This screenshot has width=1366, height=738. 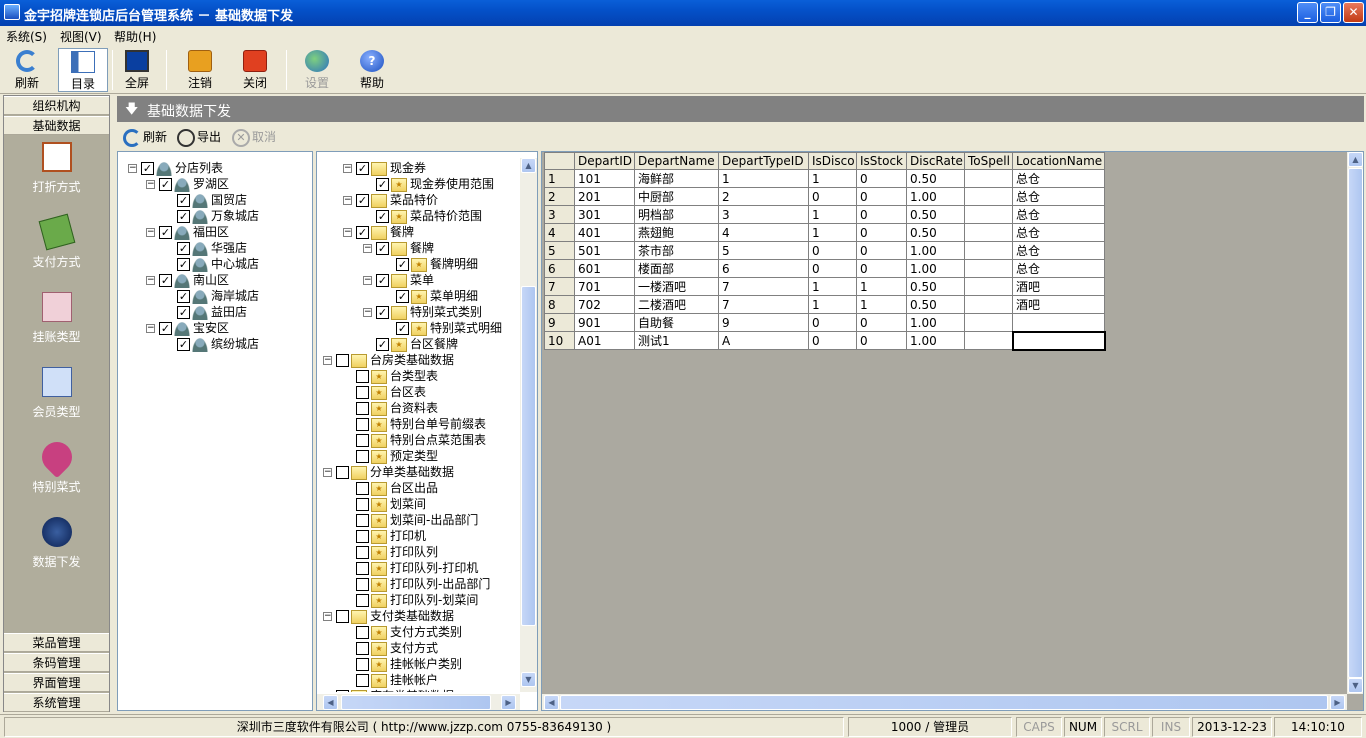 I want to click on grid-hscroll: ◀ ▶, so click(x=944, y=702).